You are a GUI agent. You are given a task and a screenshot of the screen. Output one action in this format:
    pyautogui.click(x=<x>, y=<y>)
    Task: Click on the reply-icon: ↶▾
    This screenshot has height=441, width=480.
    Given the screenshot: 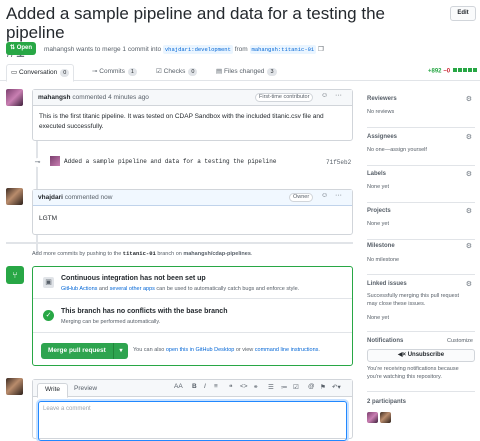 What is the action you would take?
    pyautogui.click(x=336, y=387)
    